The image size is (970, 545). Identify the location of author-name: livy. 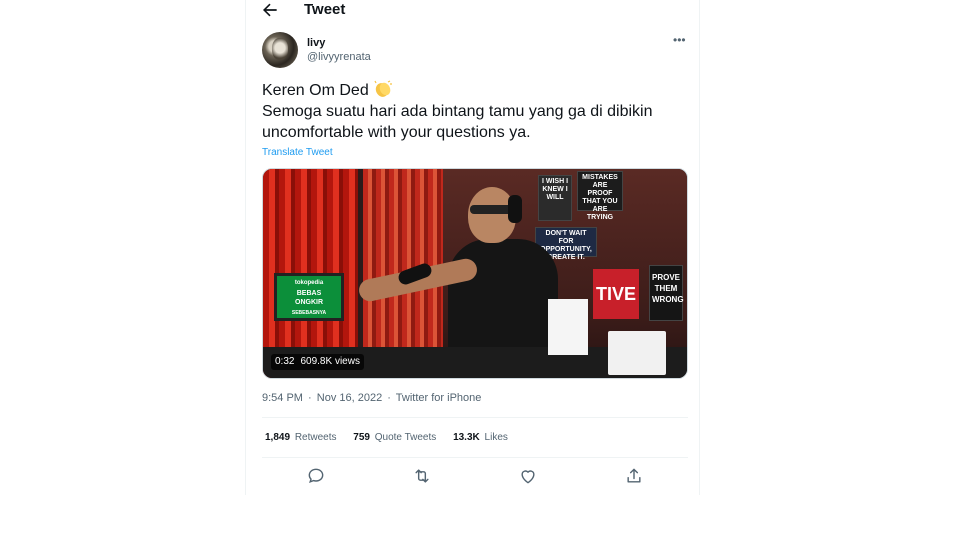
(316, 43).